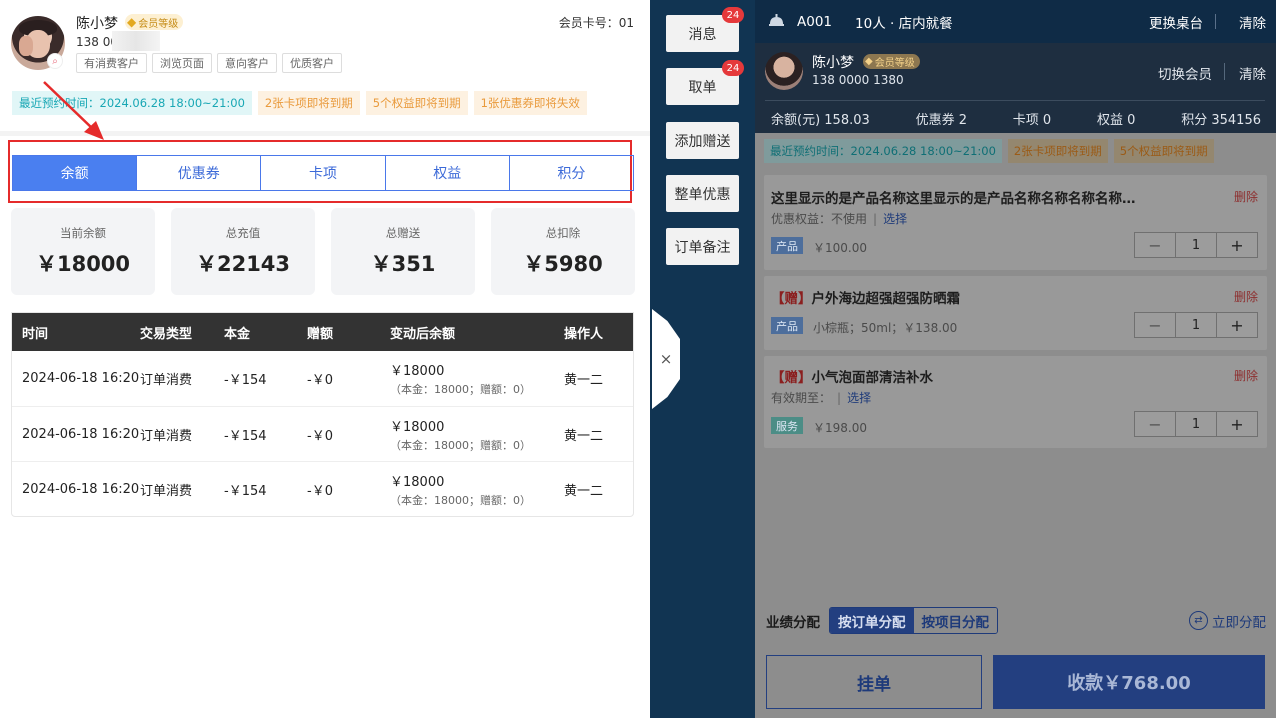  Describe the element at coordinates (209, 63) in the screenshot. I see `member-tags: 有消费客户 浏览页面 意向客户 优质客户` at that location.